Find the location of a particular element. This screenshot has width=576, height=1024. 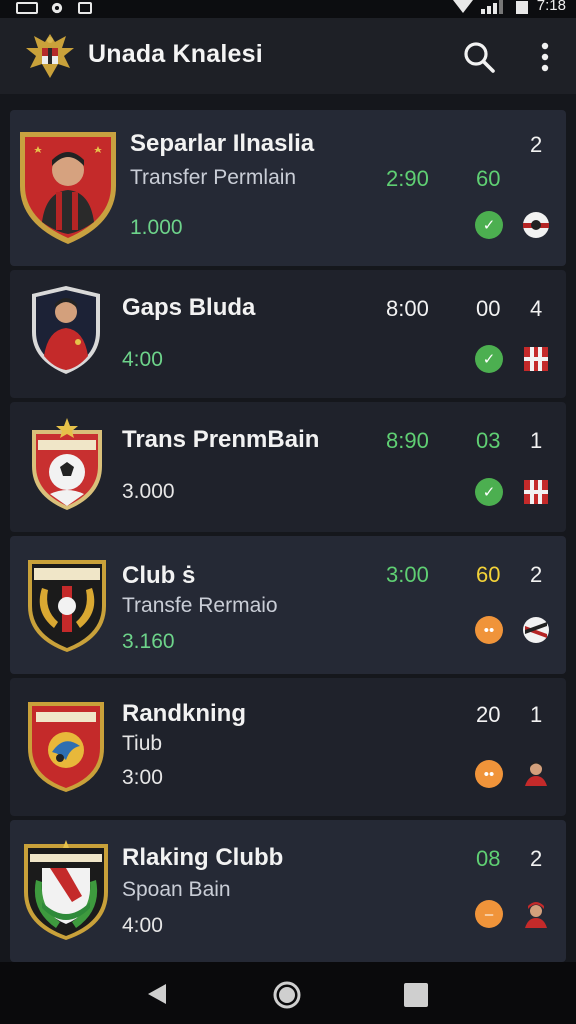

app-bar: Unada Knalesi is located at coordinates (288, 56).